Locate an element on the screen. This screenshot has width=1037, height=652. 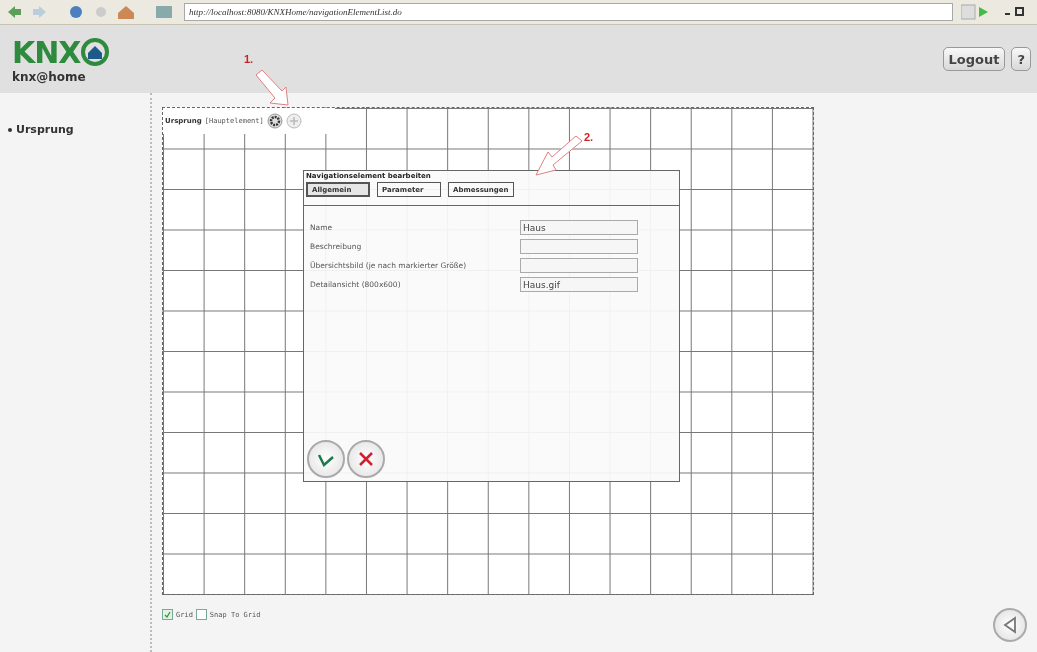
close-icon is located at coordinates (366, 459).